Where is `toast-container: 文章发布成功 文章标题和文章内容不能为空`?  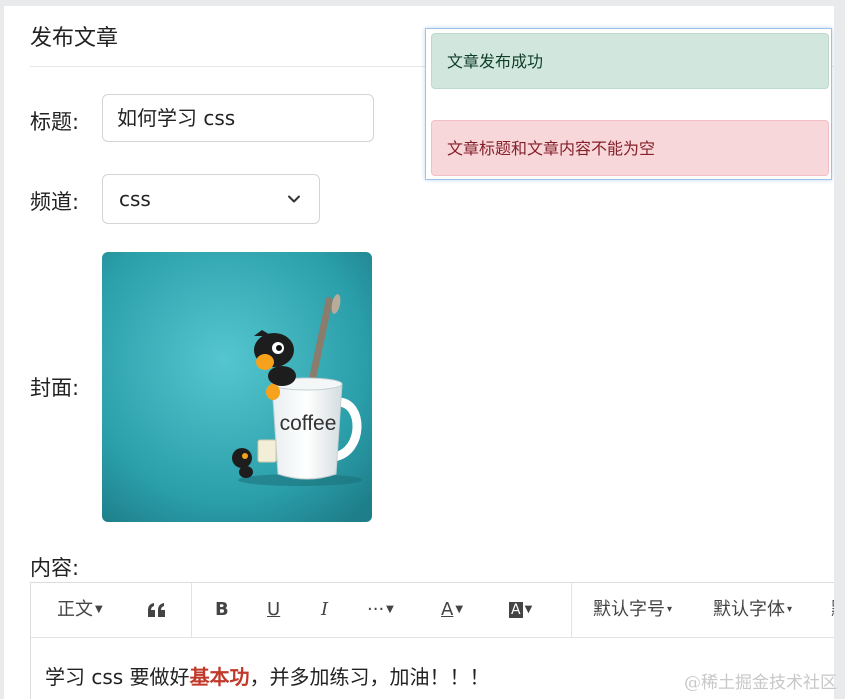 toast-container: 文章发布成功 文章标题和文章内容不能为空 is located at coordinates (628, 104).